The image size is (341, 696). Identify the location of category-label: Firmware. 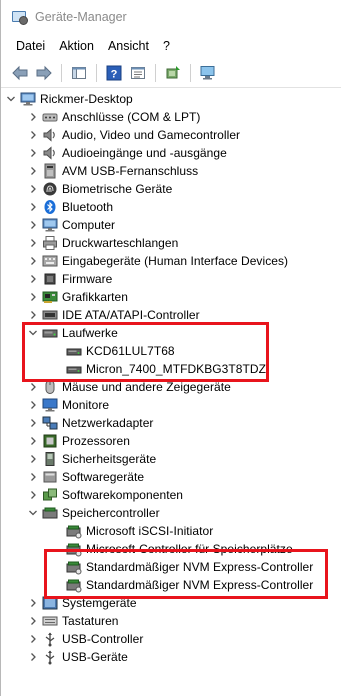
(87, 279).